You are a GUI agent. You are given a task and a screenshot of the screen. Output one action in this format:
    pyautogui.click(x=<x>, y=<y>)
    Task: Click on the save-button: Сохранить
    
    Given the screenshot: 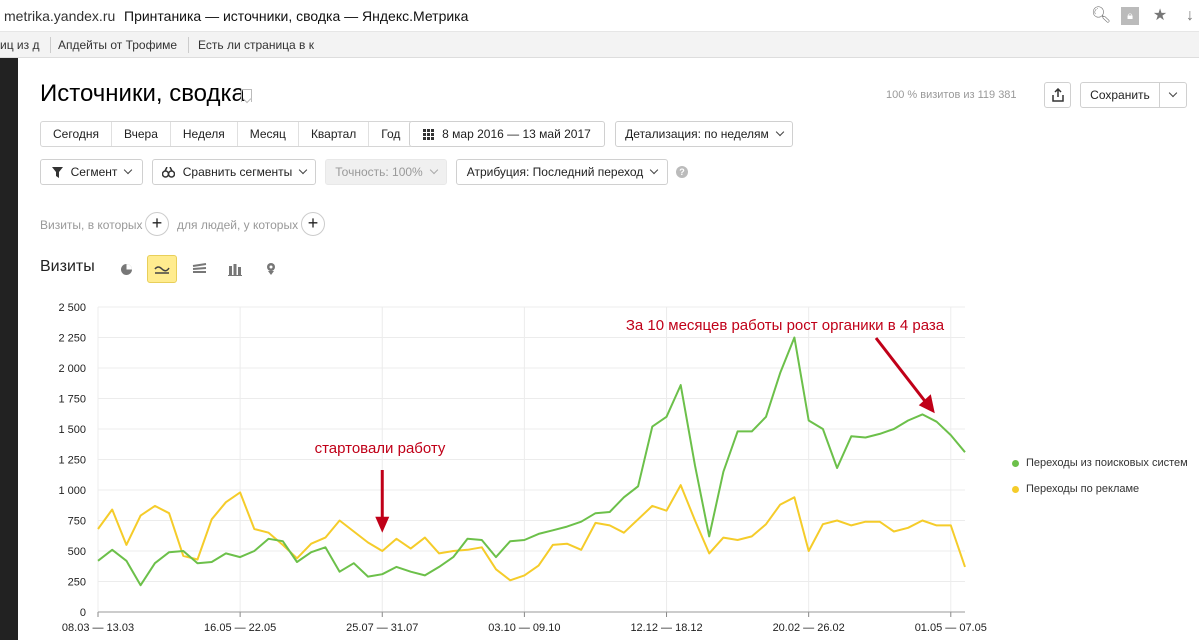 What is the action you would take?
    pyautogui.click(x=1120, y=95)
    